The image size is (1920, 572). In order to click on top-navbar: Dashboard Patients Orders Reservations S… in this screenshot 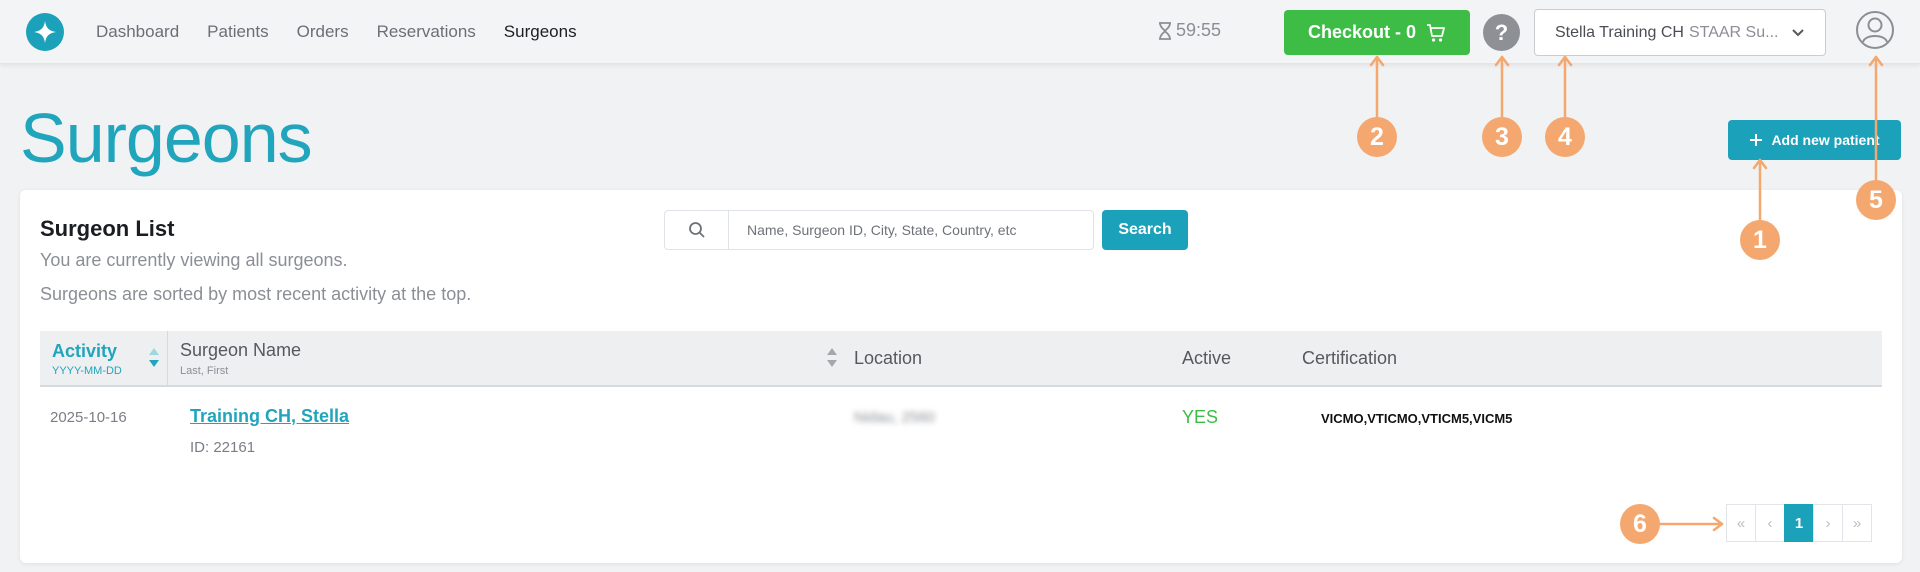, I will do `click(960, 32)`.